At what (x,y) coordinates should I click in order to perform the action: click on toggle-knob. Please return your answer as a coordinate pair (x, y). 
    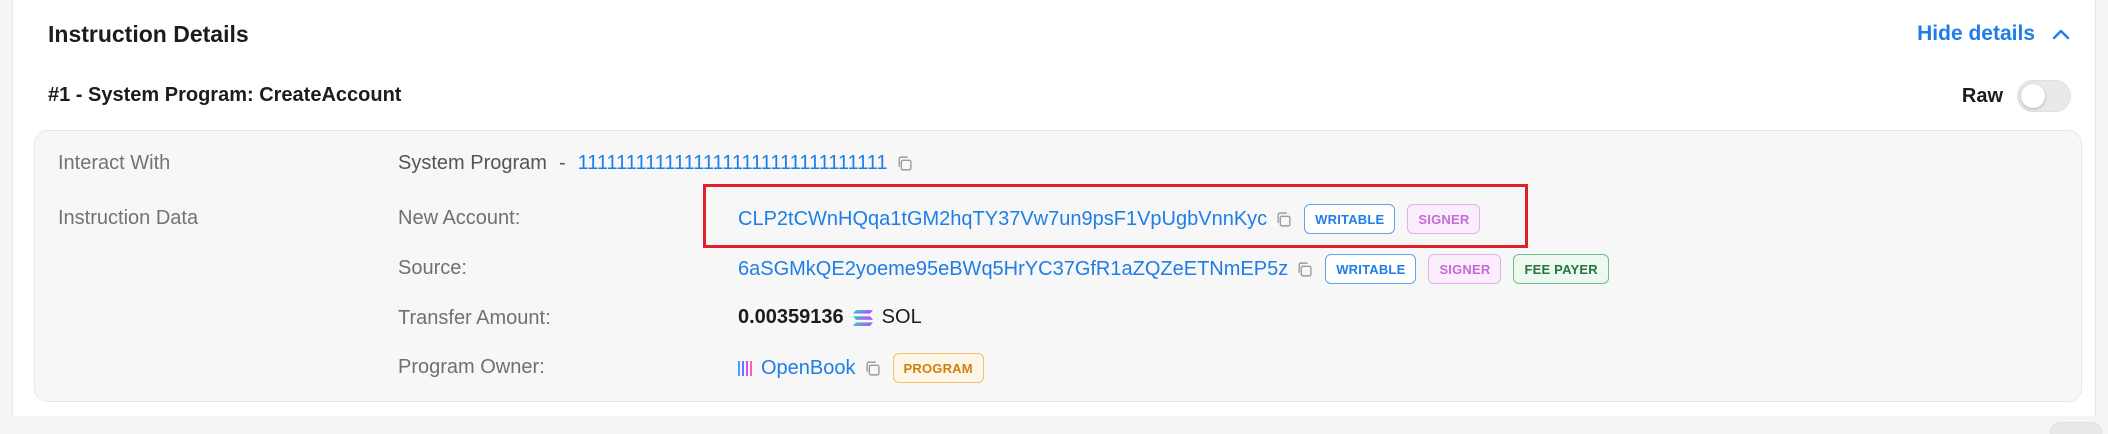
    Looking at the image, I should click on (2033, 96).